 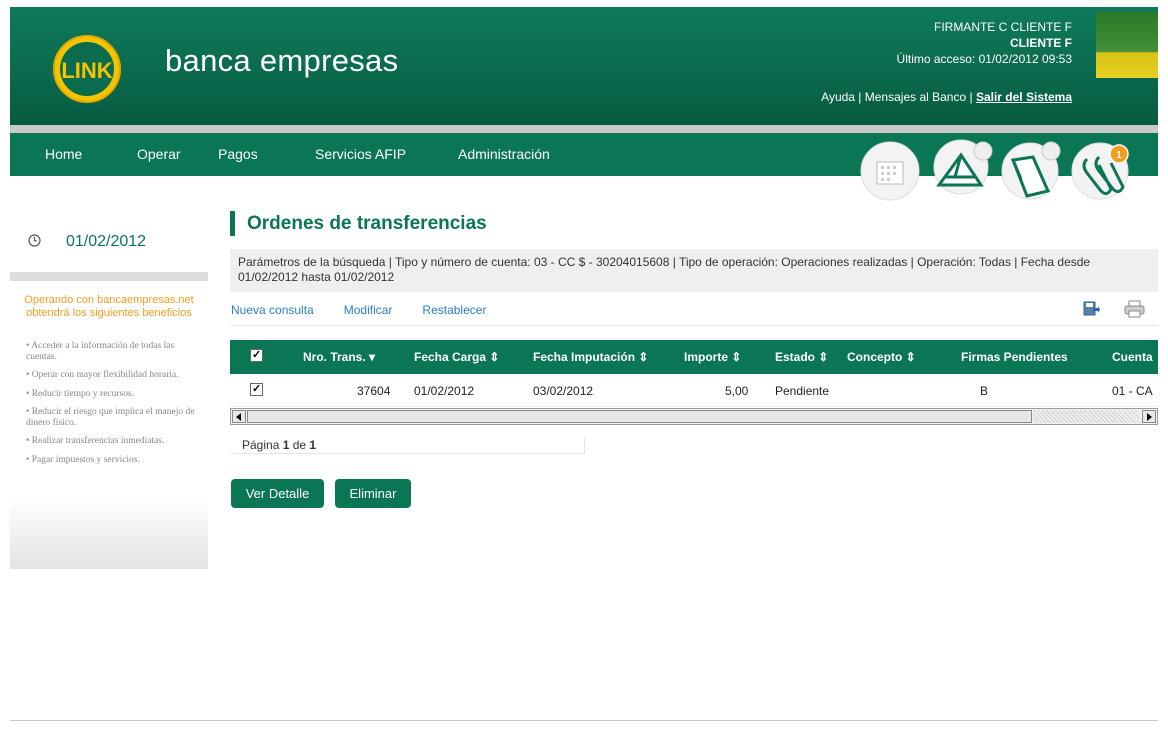 What do you see at coordinates (1024, 97) in the screenshot?
I see `logout-link: Salir del Sistema` at bounding box center [1024, 97].